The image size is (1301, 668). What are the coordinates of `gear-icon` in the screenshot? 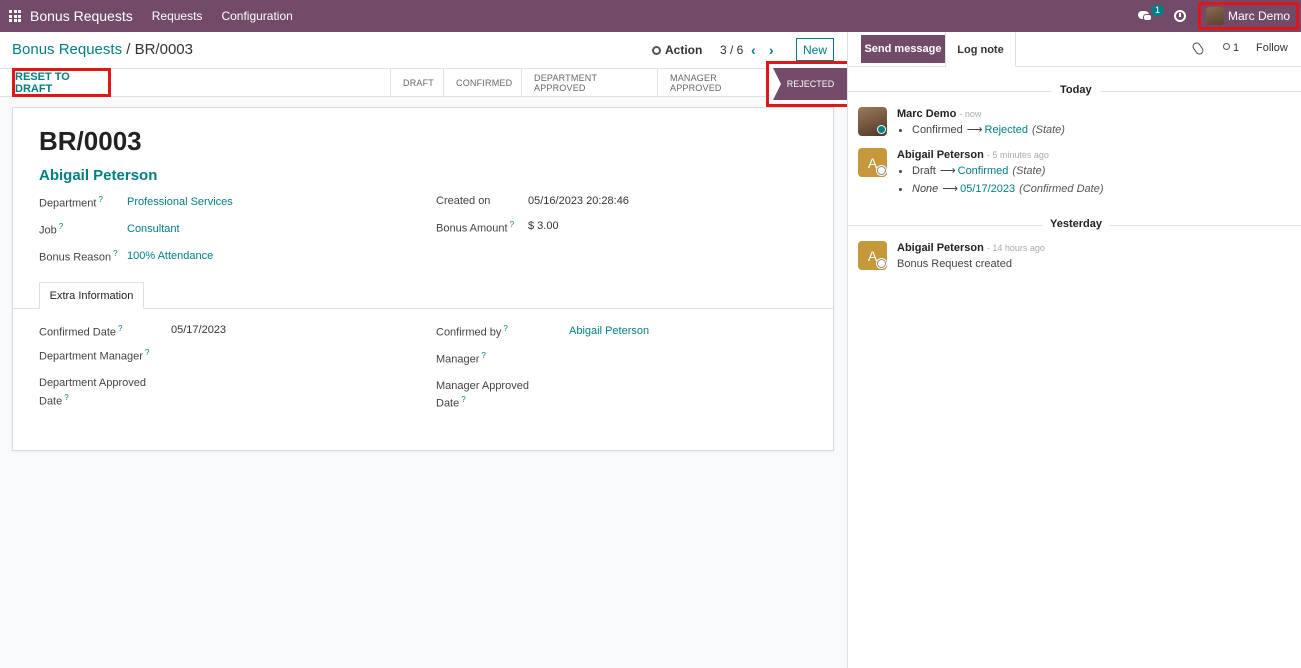 It's located at (656, 50).